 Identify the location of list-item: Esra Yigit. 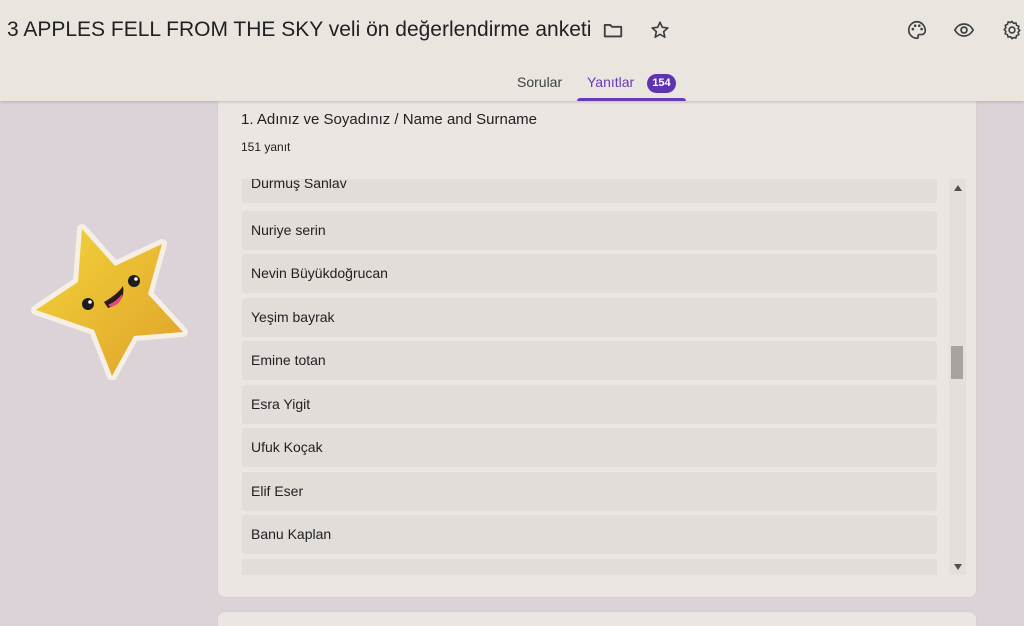
(589, 404).